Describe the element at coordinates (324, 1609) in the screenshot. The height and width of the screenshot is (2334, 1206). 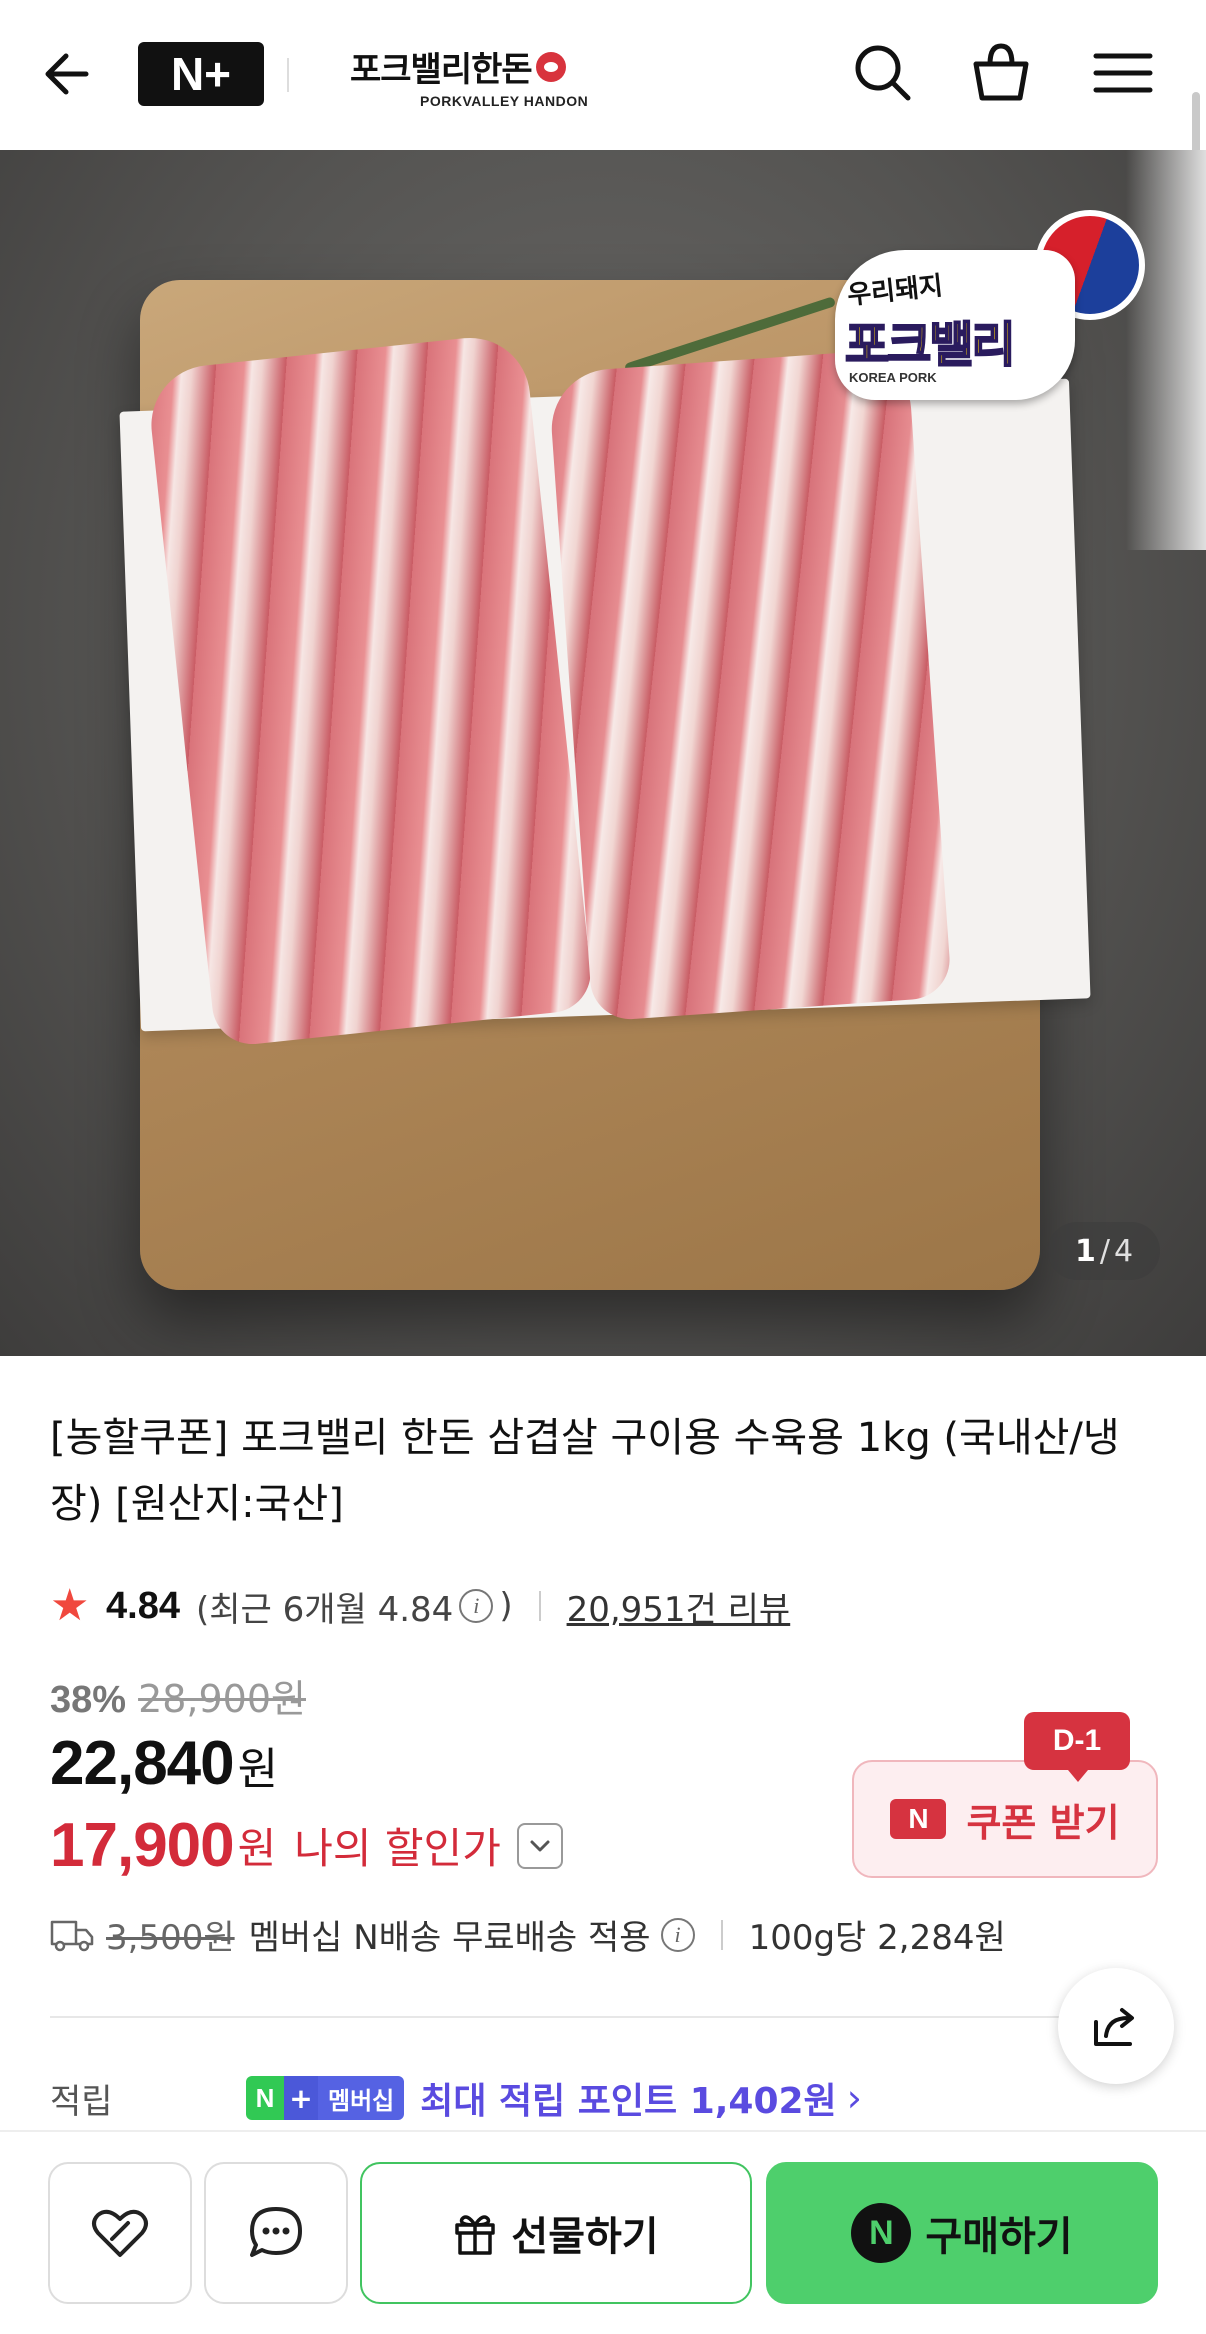
I see `recent-rating-text: (최근 6개월 4.84` at that location.